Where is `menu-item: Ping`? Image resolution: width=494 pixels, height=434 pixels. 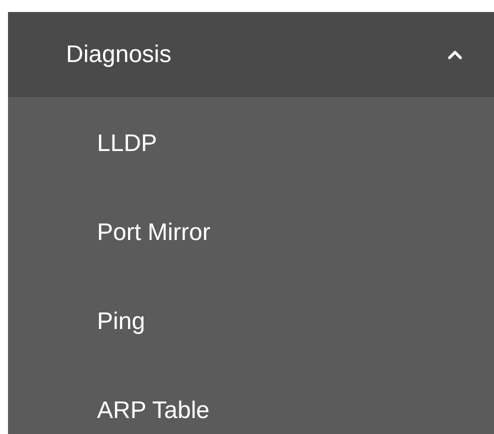
menu-item: Ping is located at coordinates (121, 322).